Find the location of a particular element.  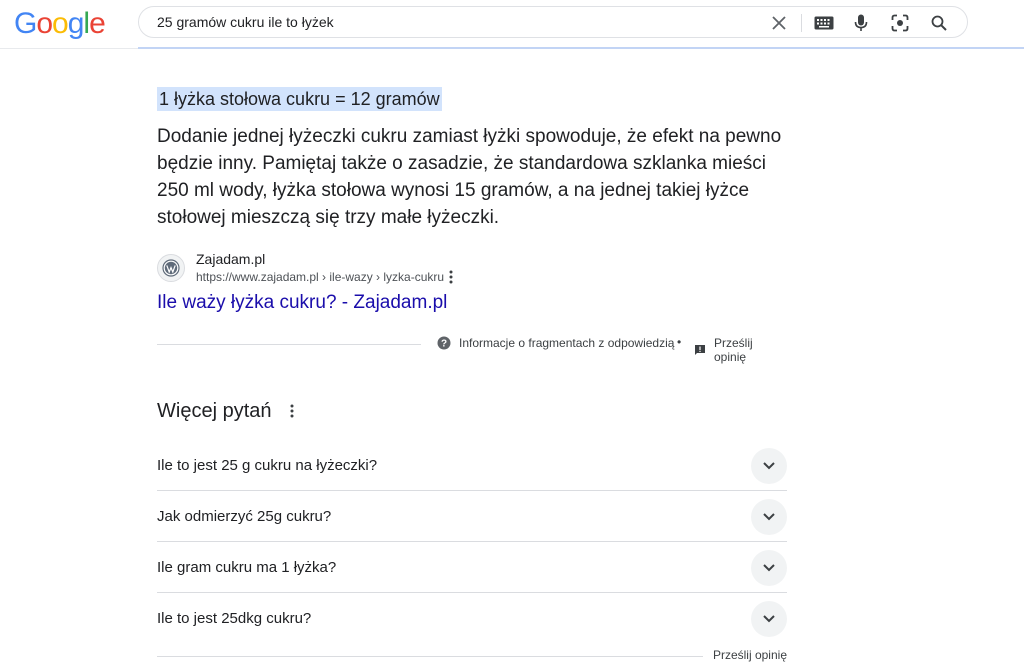

lens-icon is located at coordinates (900, 23).